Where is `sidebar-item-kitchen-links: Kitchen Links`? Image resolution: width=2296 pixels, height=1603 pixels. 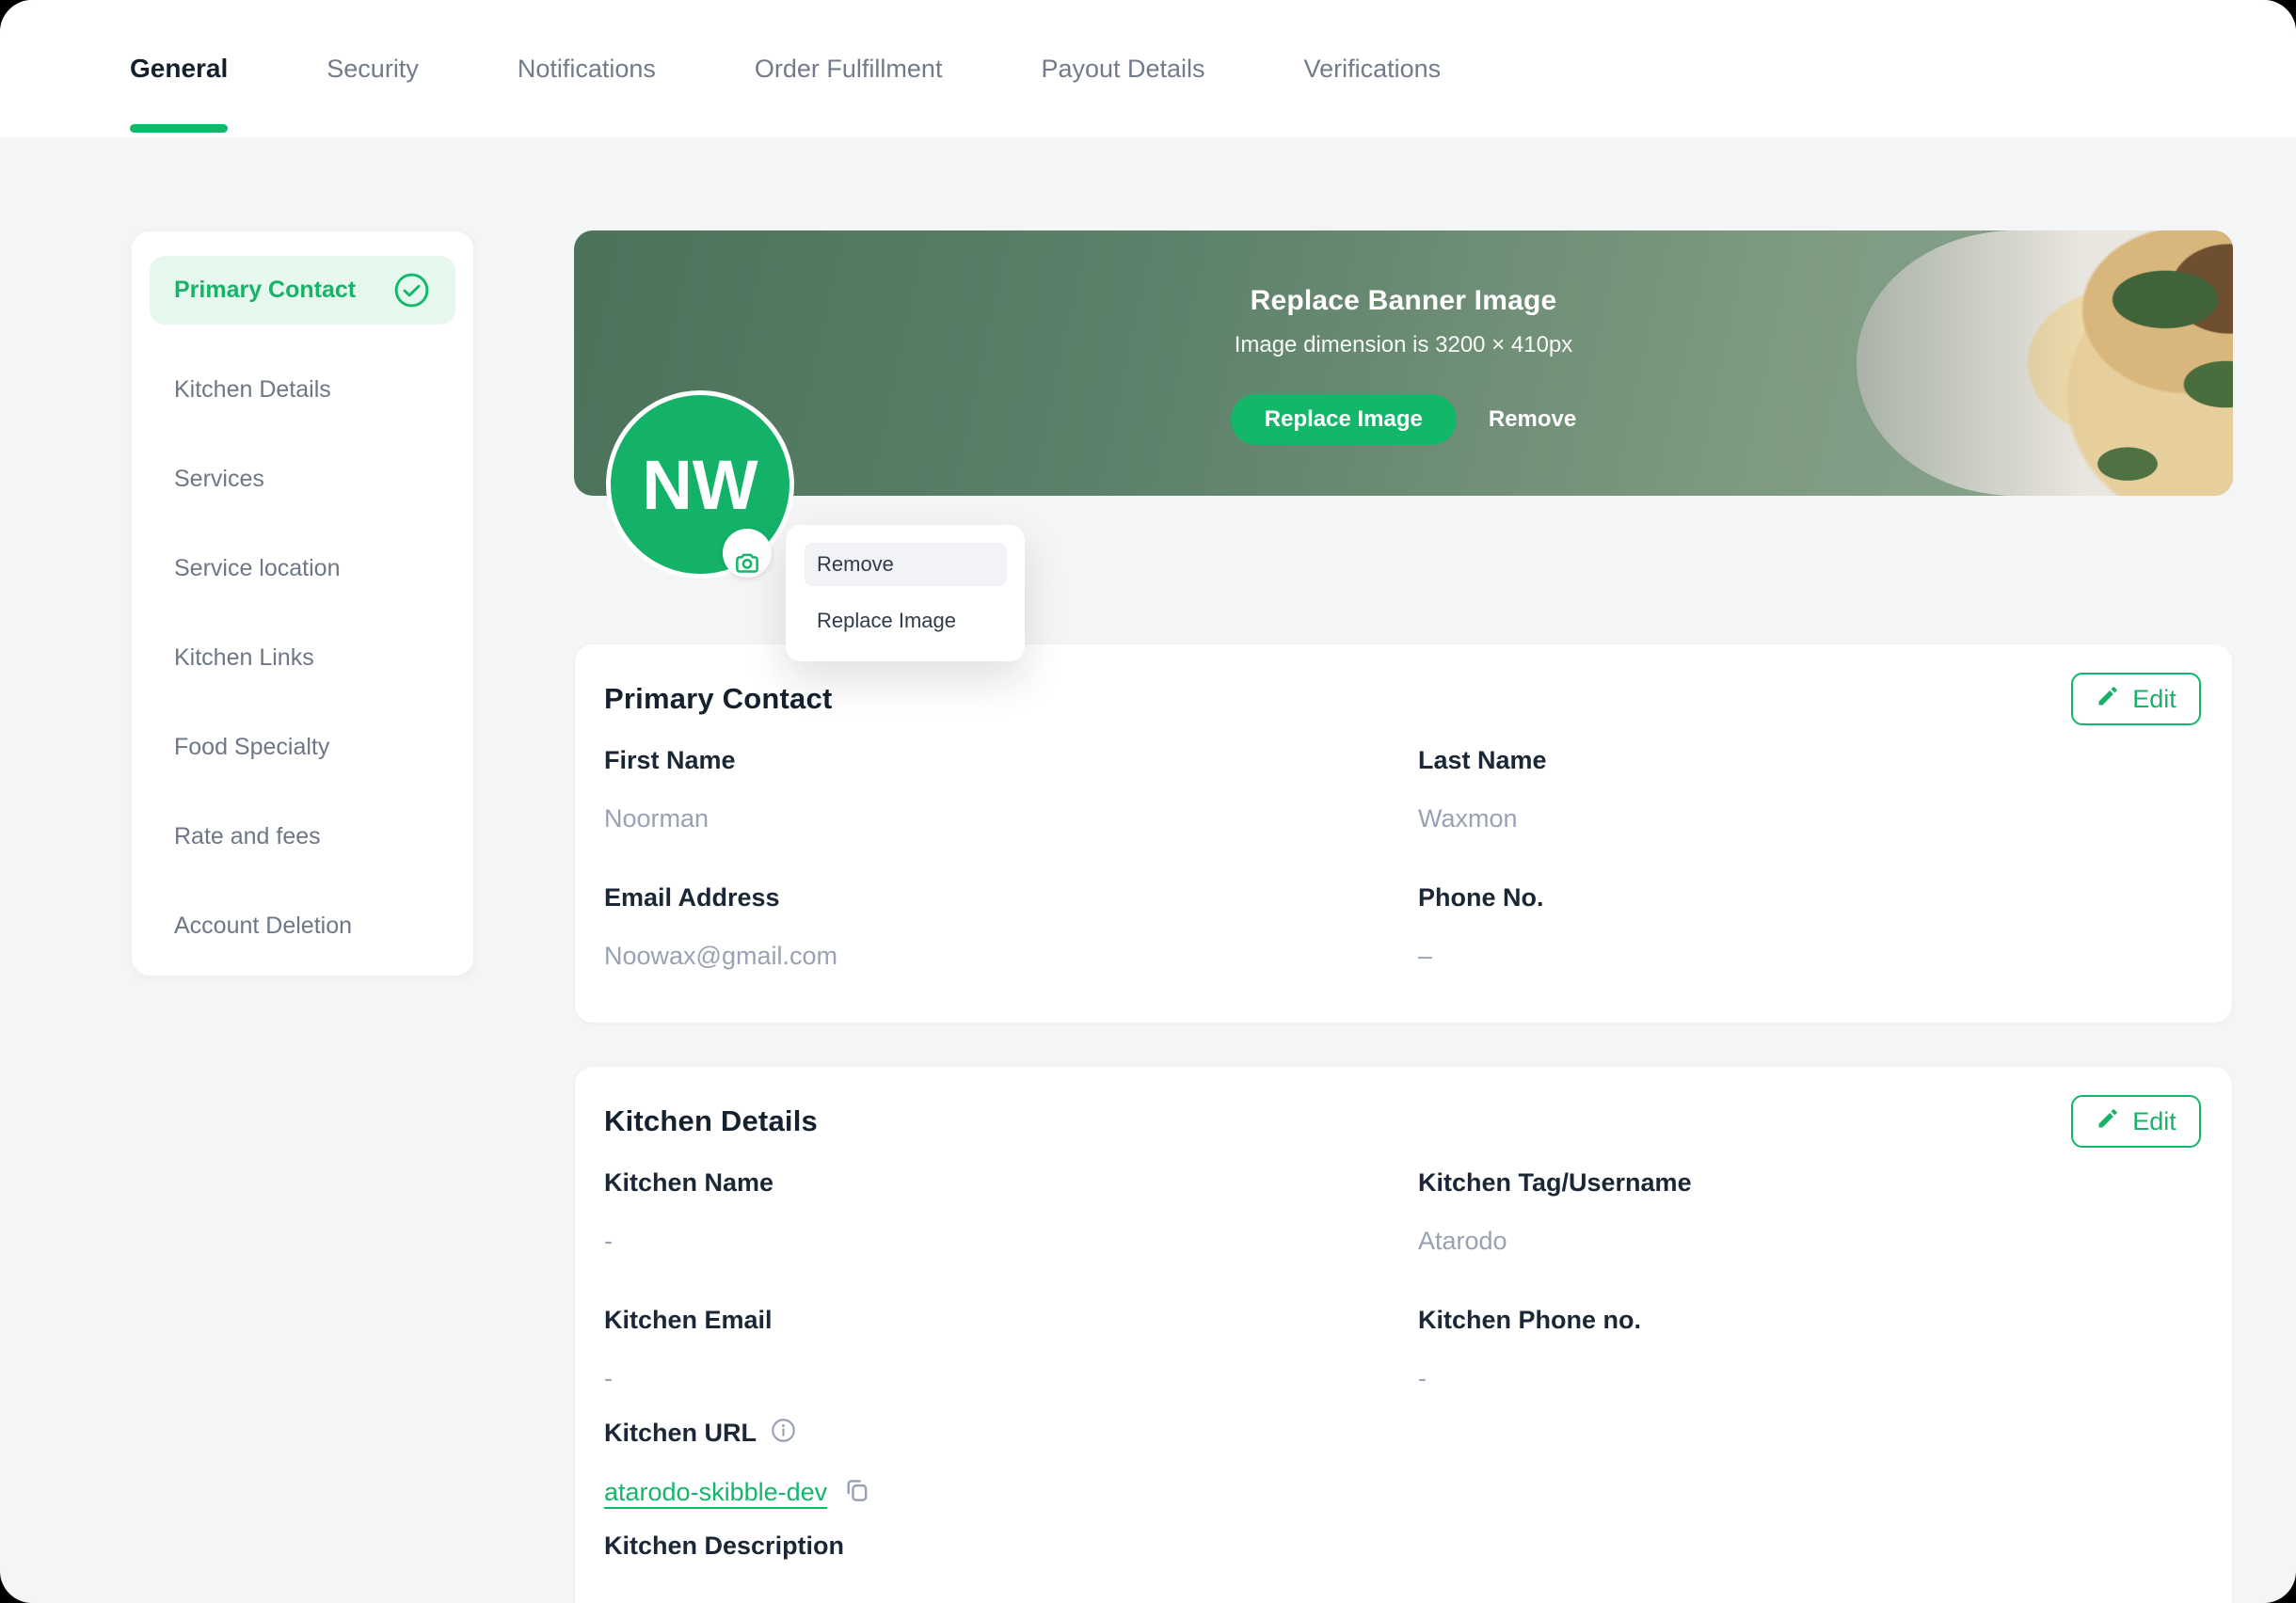 sidebar-item-kitchen-links: Kitchen Links is located at coordinates (302, 658).